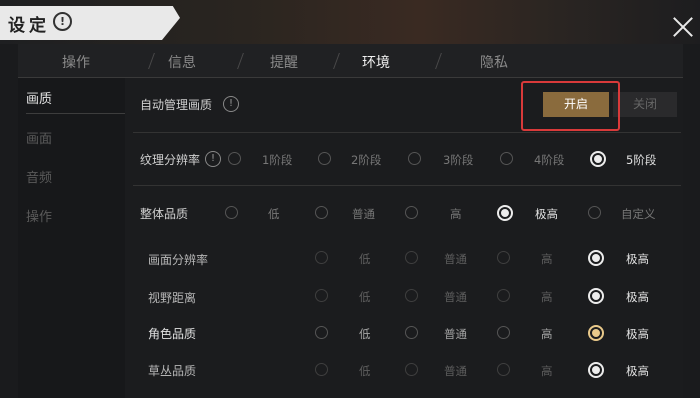  I want to click on overall-option-low-radio, so click(231, 212).